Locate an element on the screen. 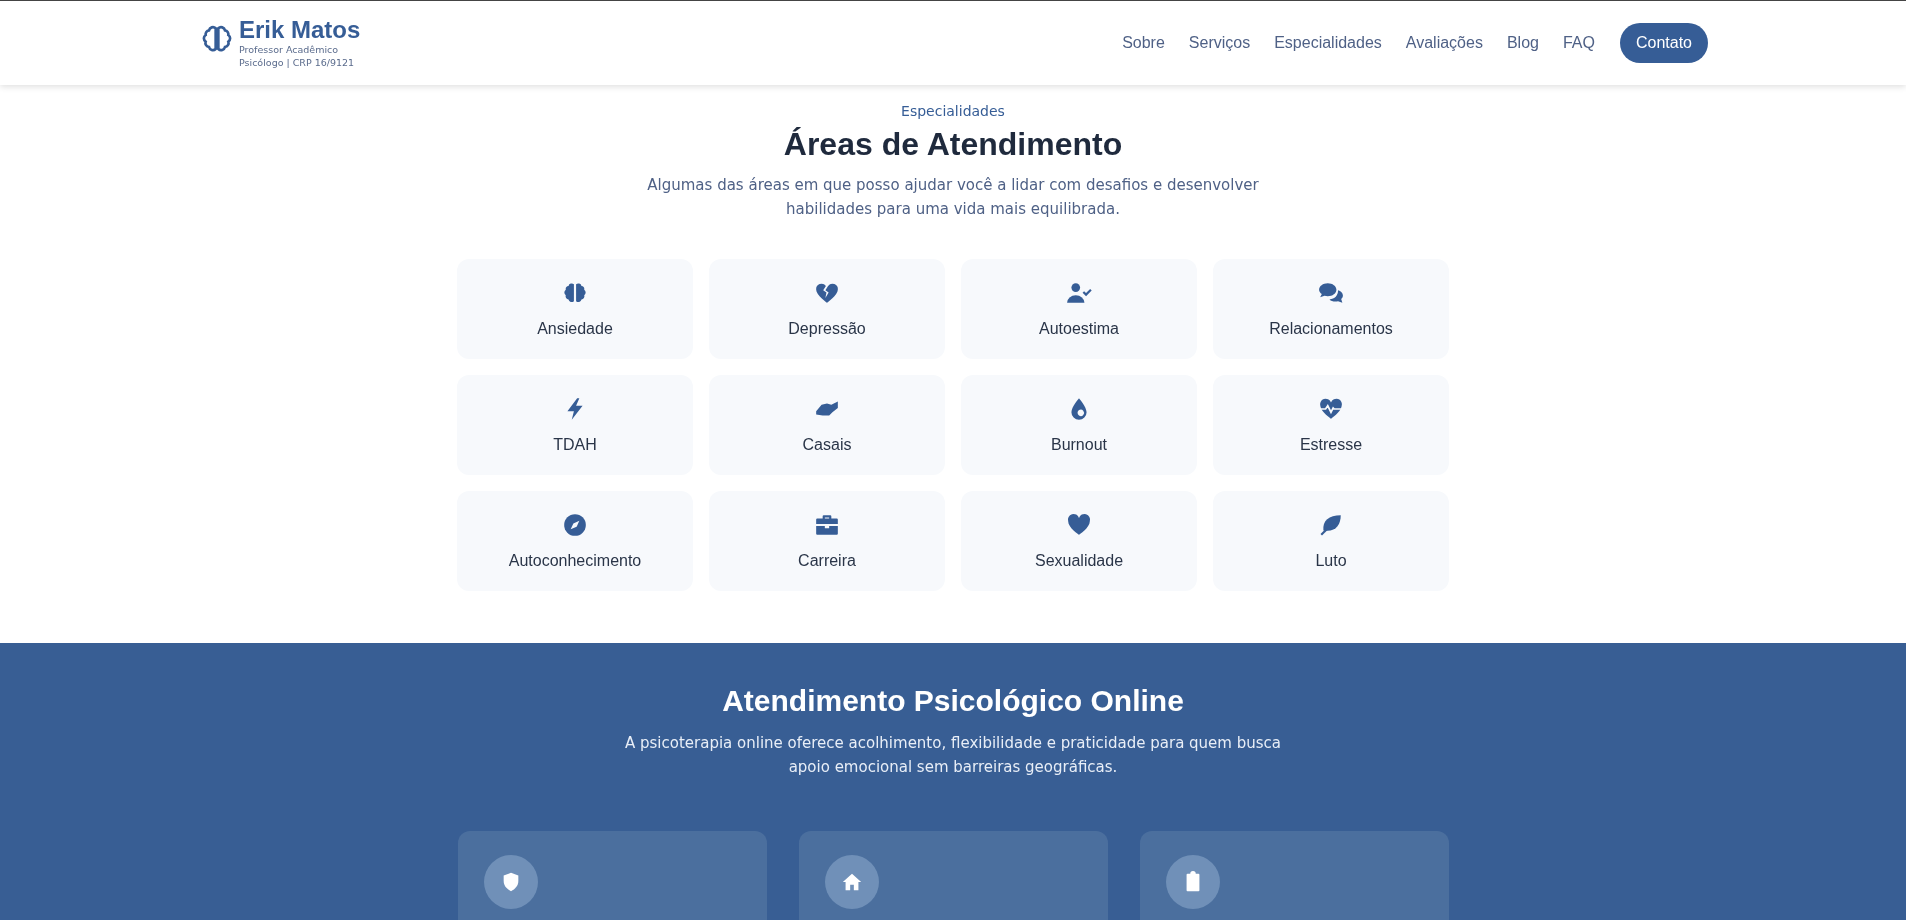 This screenshot has width=1906, height=920. specialty-label: Autoconhecimento is located at coordinates (575, 561).